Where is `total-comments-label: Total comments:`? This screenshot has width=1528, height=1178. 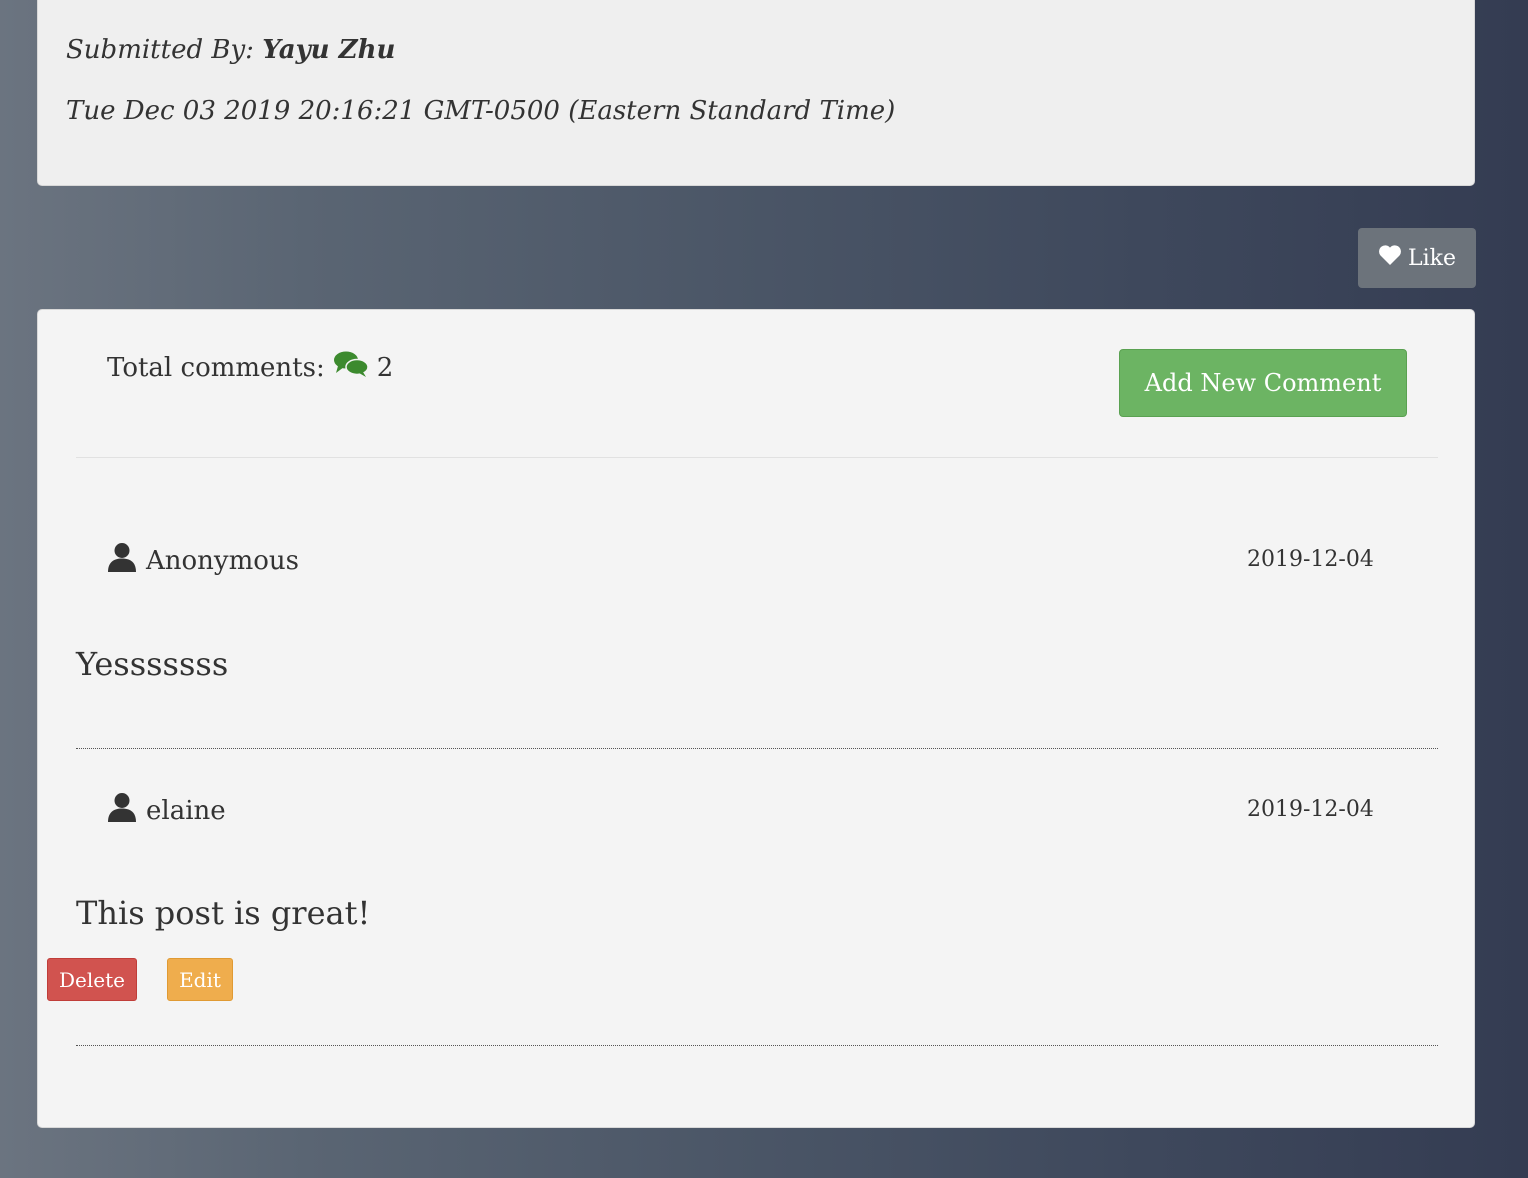 total-comments-label: Total comments: is located at coordinates (216, 367).